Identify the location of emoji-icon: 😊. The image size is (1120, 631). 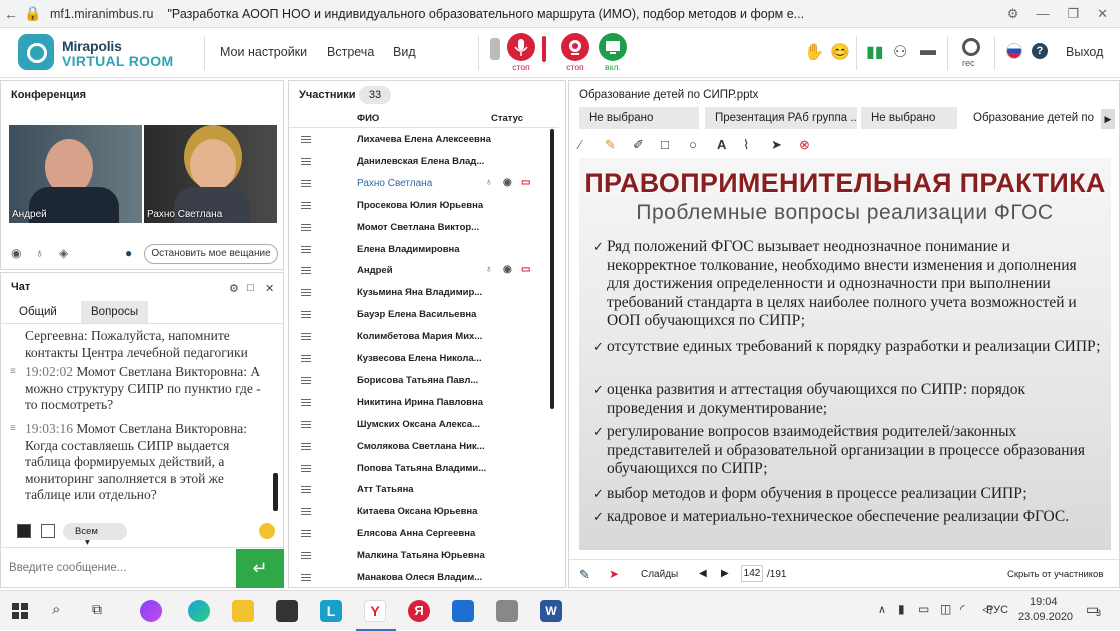
(840, 52).